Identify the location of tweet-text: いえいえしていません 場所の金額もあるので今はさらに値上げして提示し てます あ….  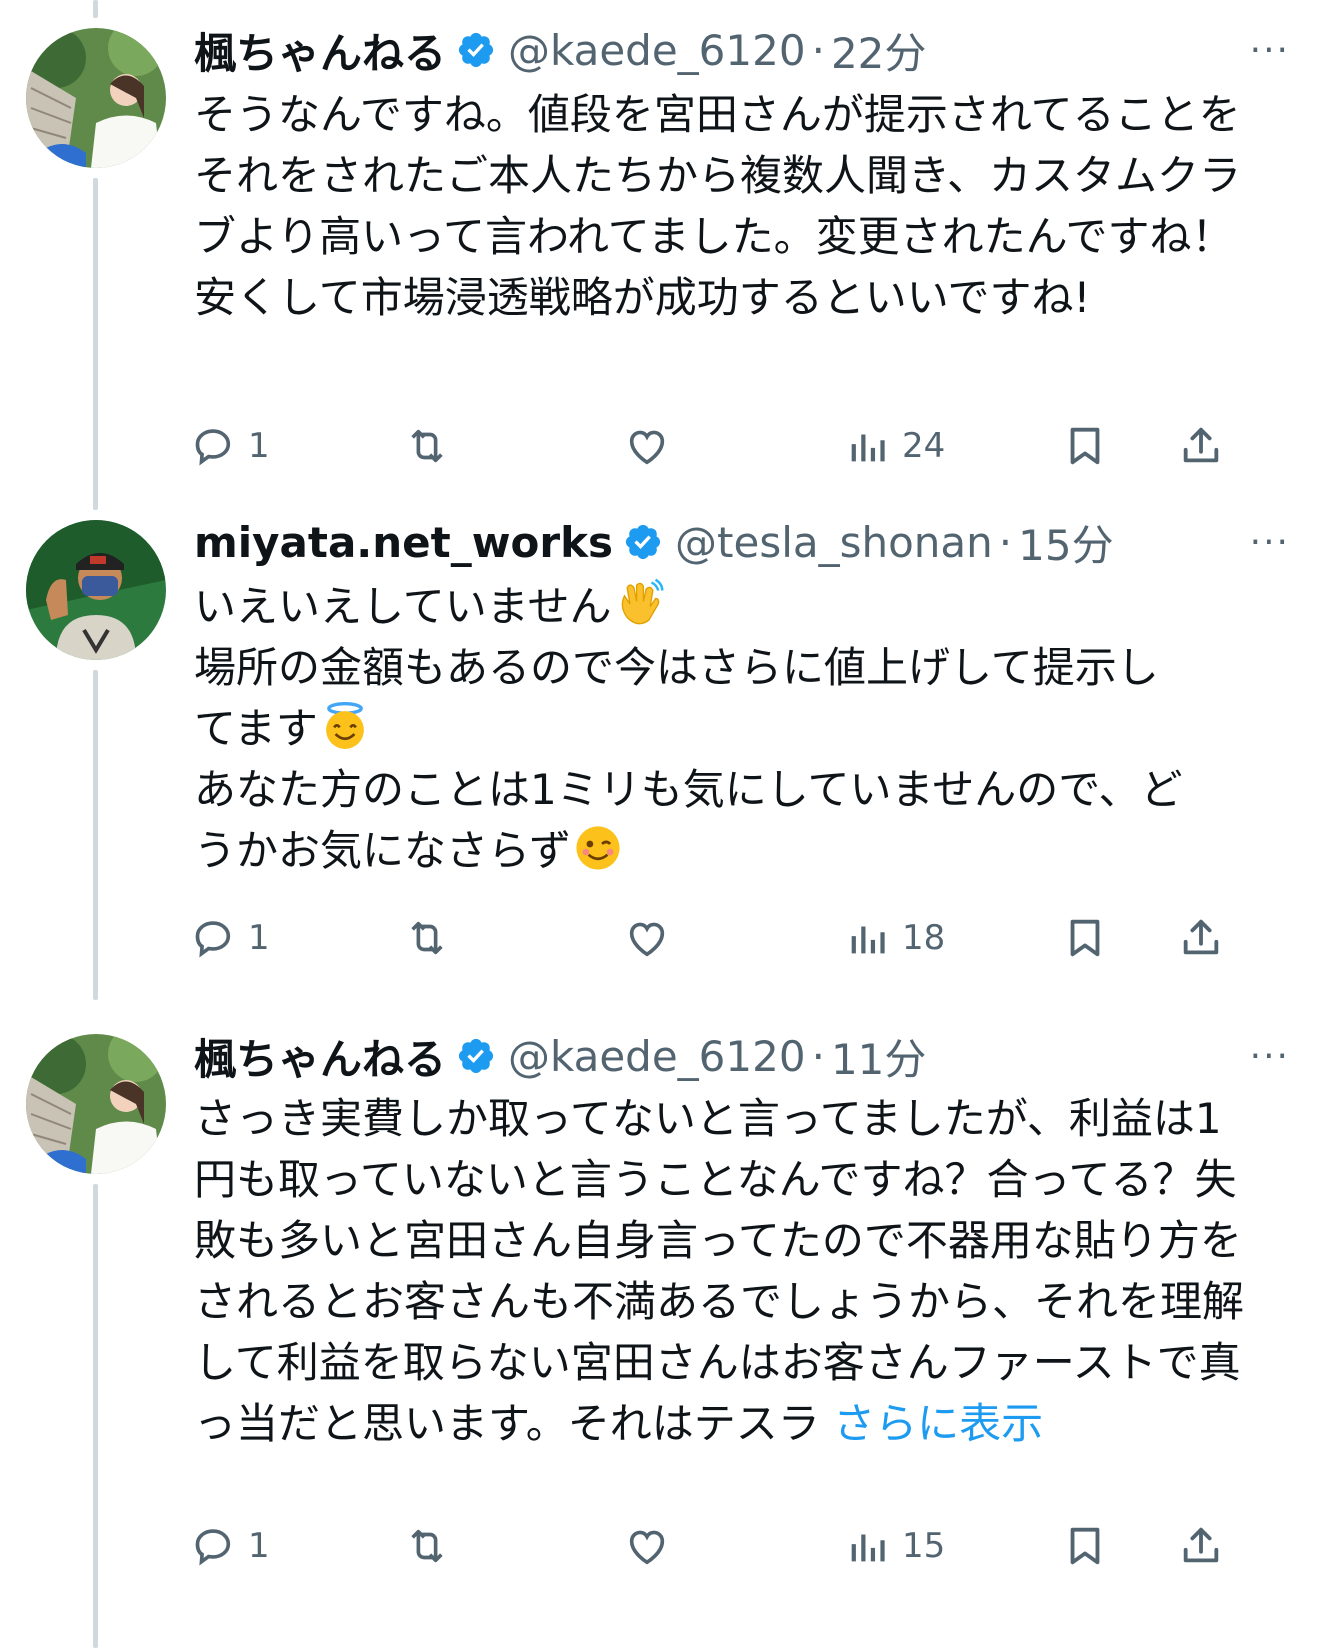
(719, 728).